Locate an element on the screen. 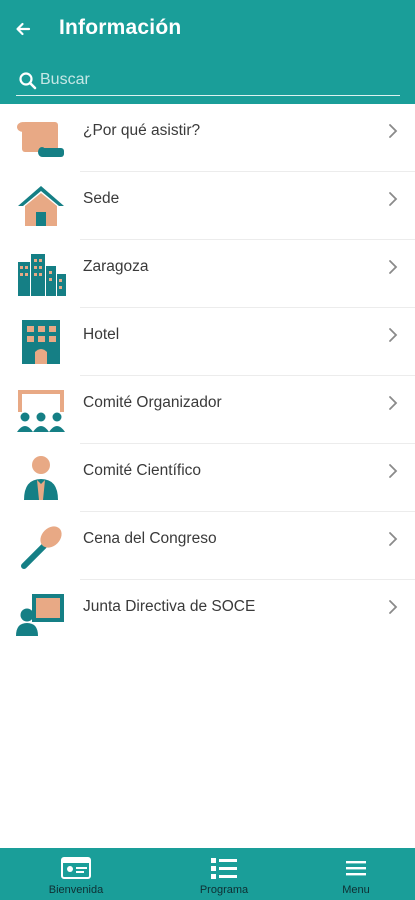  list-item-hotel: Hotel is located at coordinates (207, 342).